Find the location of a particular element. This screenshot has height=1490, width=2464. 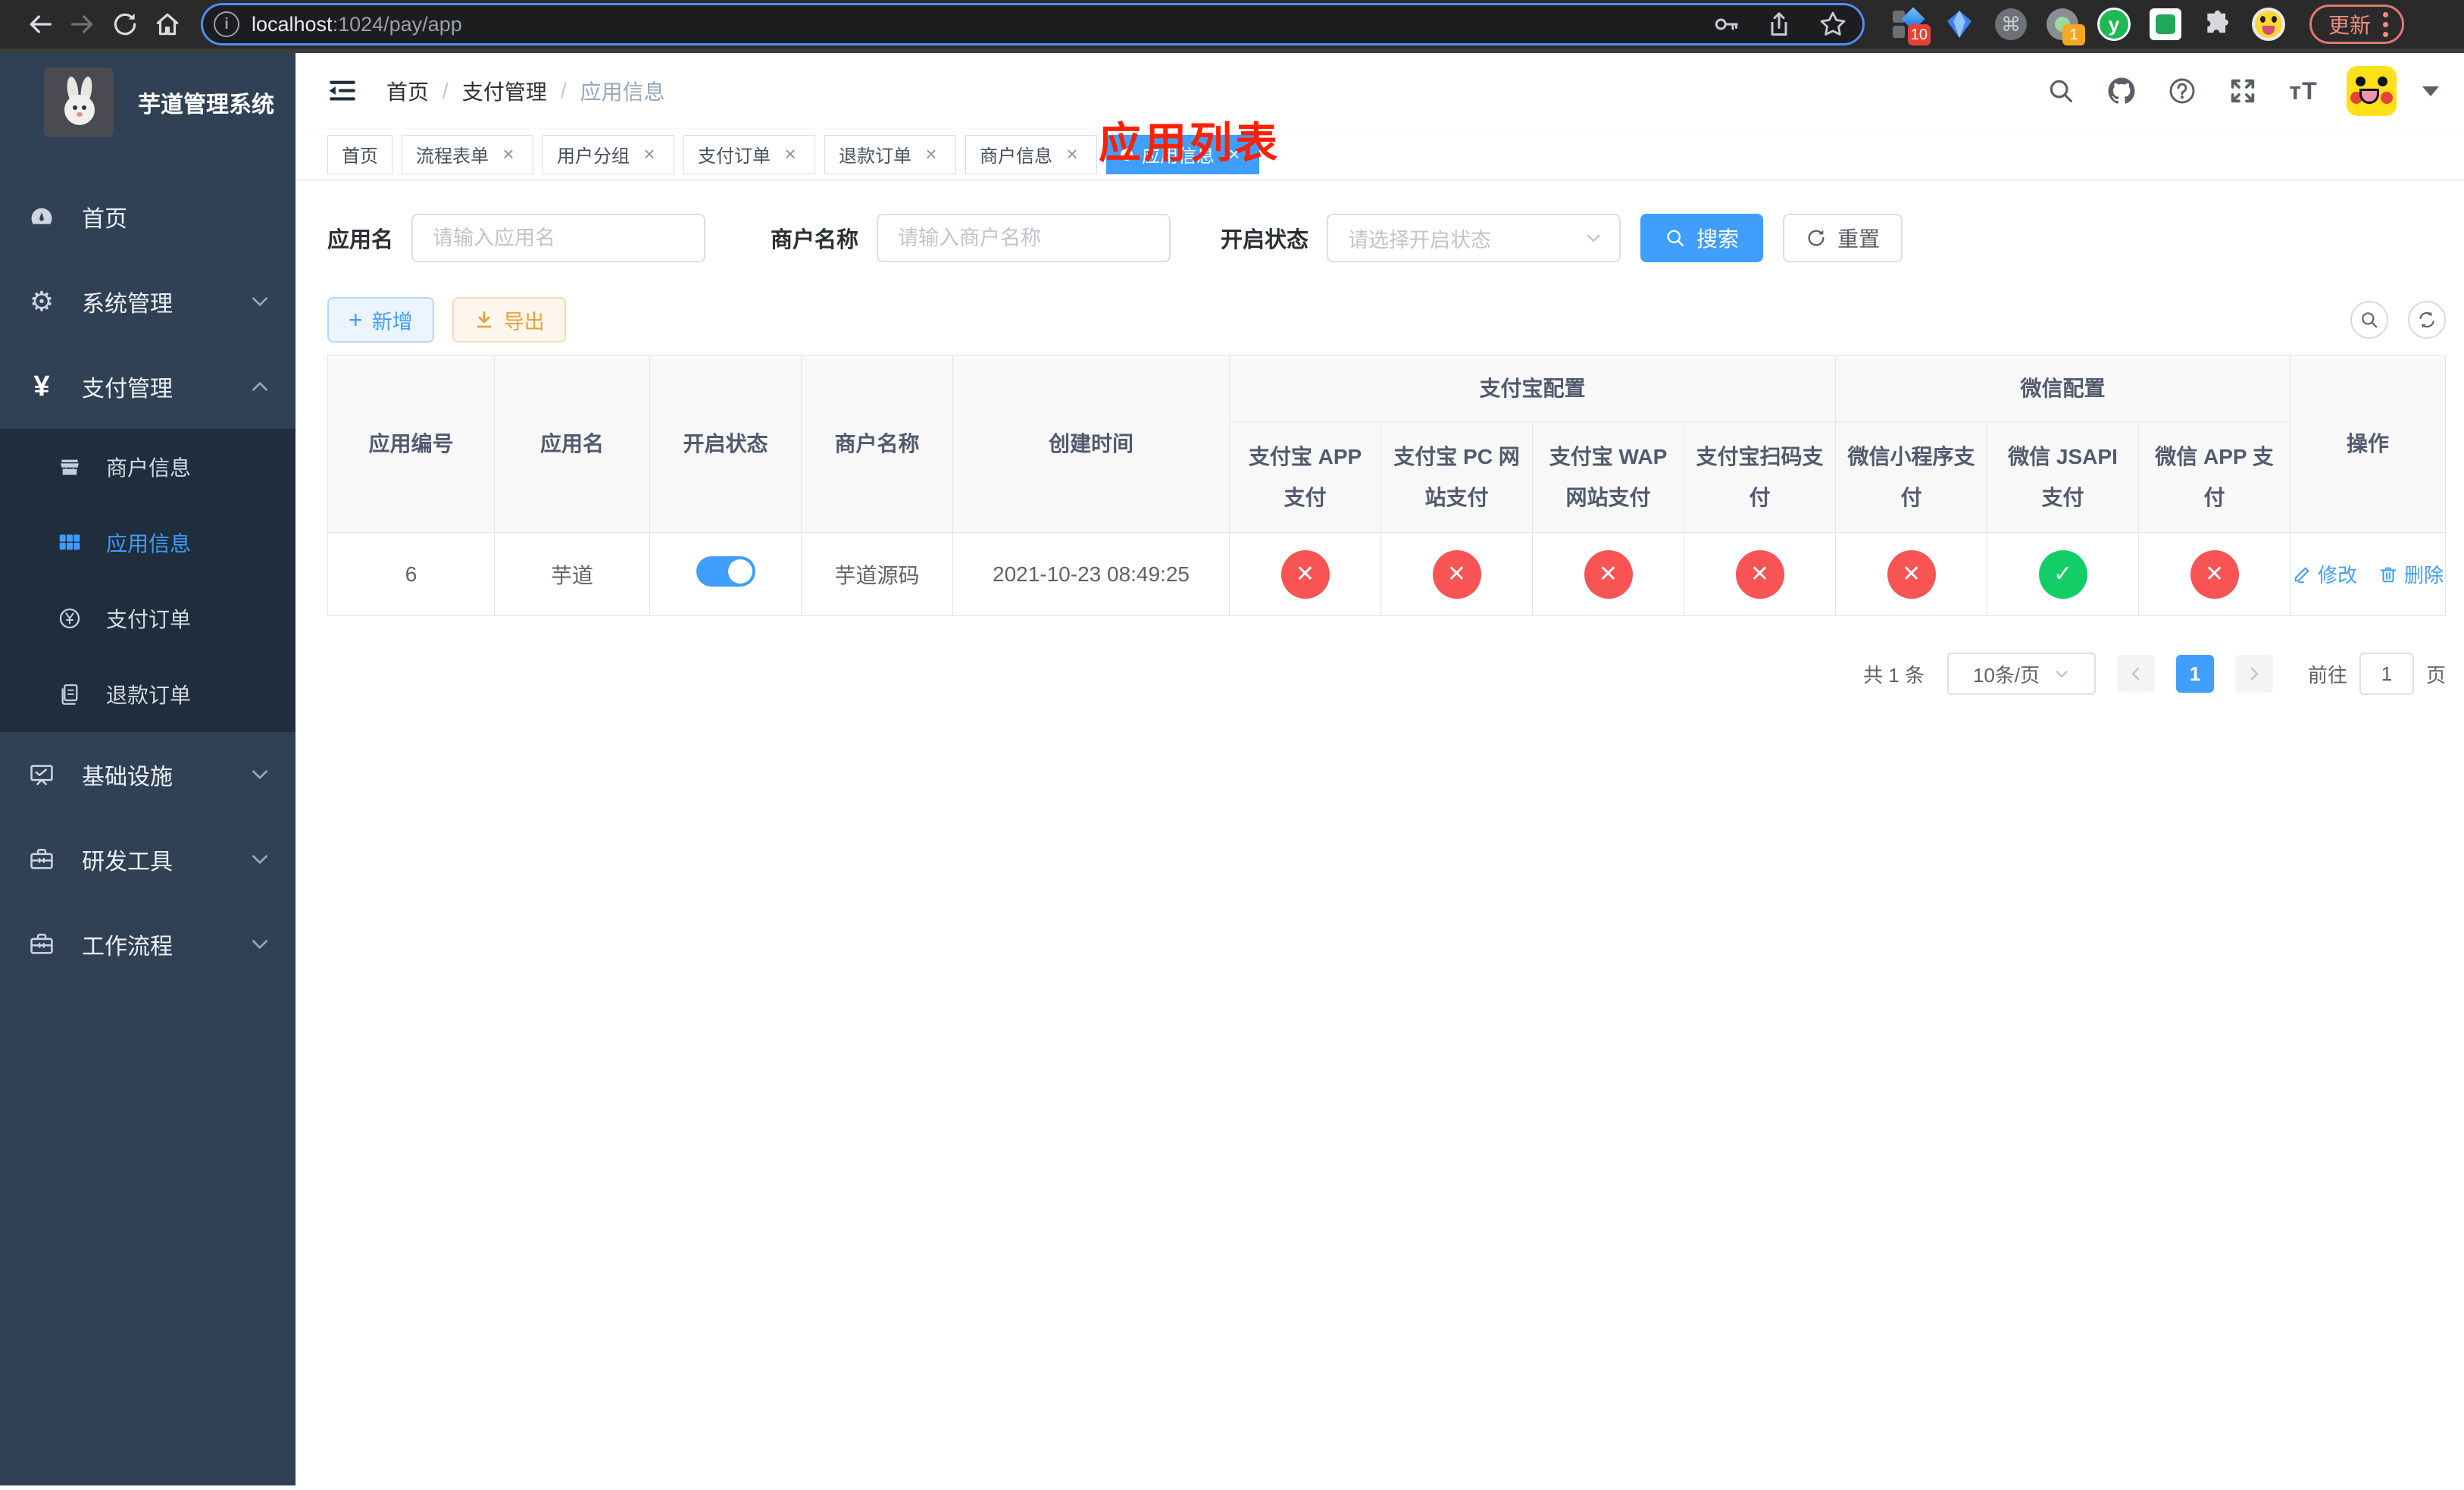

search-icon is located at coordinates (2370, 320).